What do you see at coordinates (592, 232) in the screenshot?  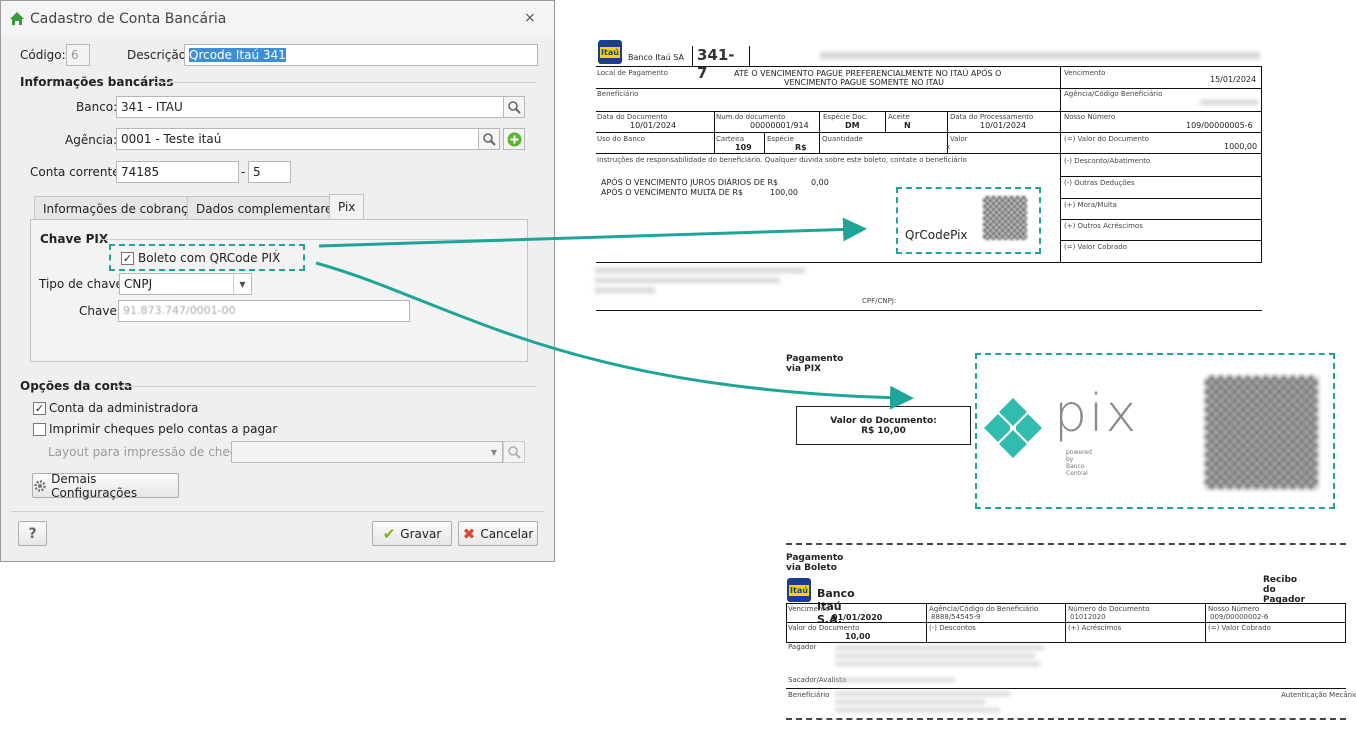 I see `arrow-to-qrcode` at bounding box center [592, 232].